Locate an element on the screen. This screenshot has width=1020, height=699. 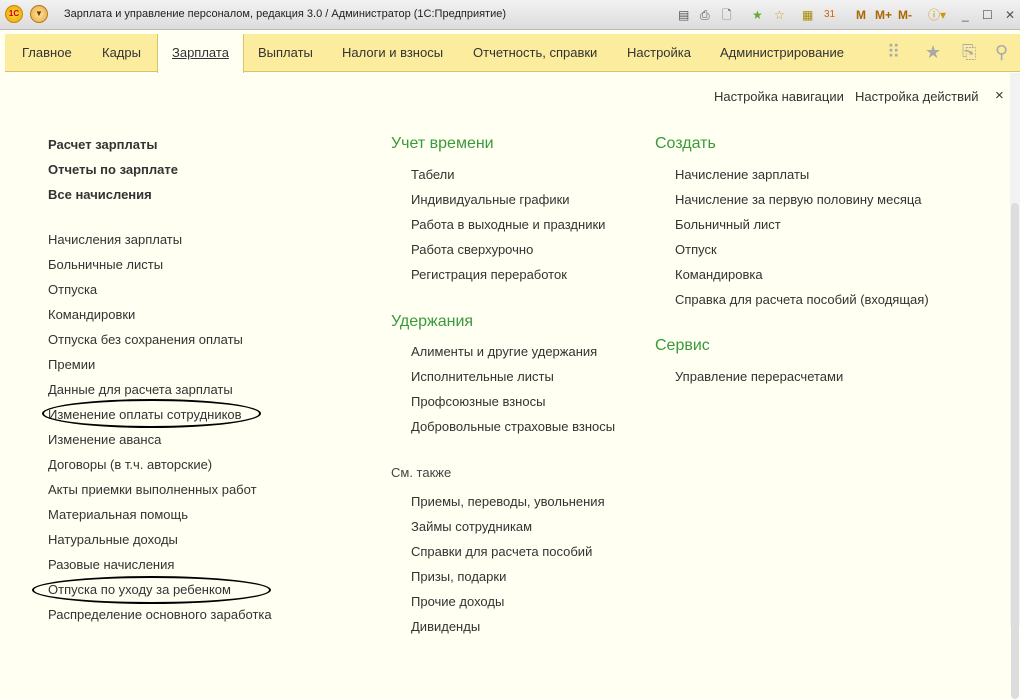
list-item: Приемы, переводы, увольнения is located at coordinates (508, 501).